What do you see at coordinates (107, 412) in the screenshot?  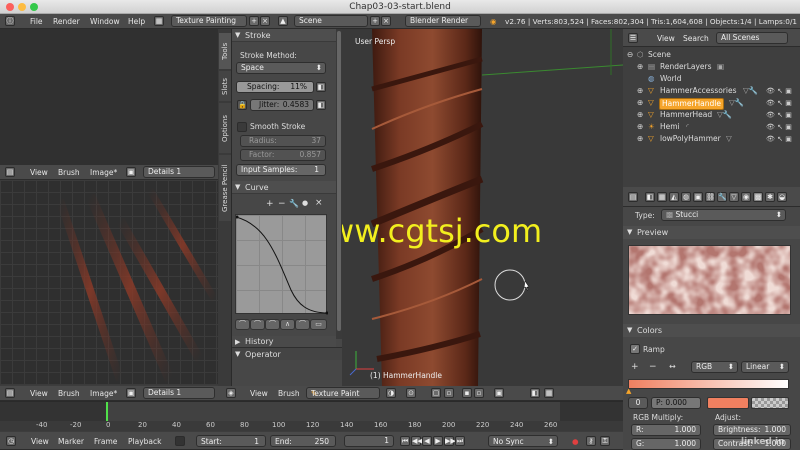 I see `current-frame-indicator` at bounding box center [107, 412].